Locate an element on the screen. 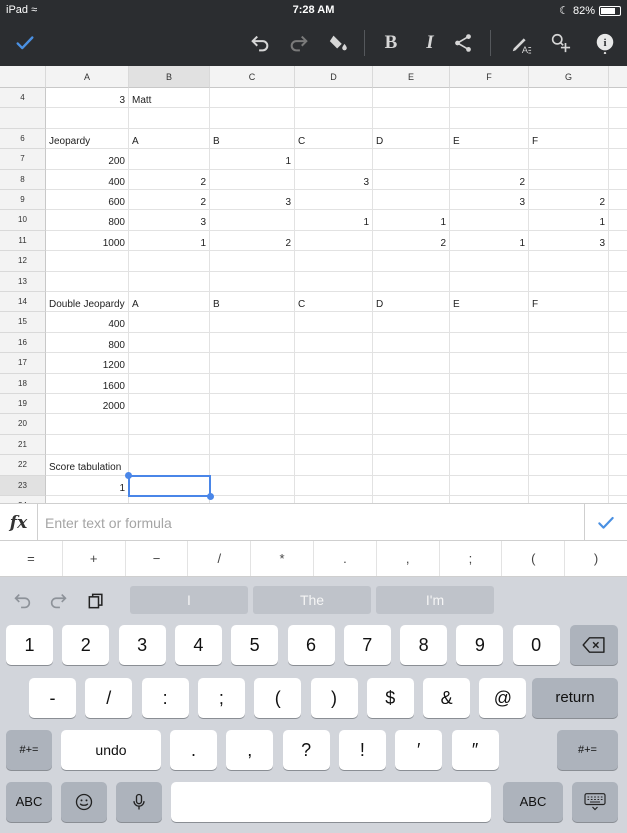  selection-handle-bottom-right is located at coordinates (210, 496).